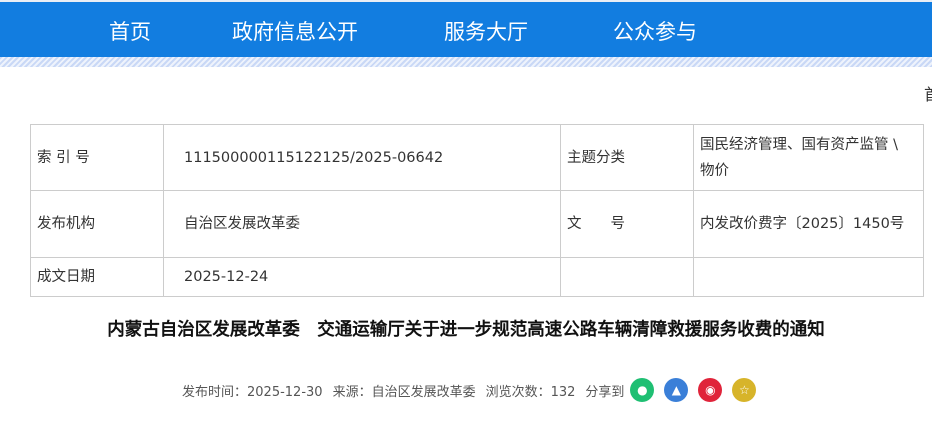 The image size is (932, 435). I want to click on date-value: 2025-12-24, so click(362, 277).